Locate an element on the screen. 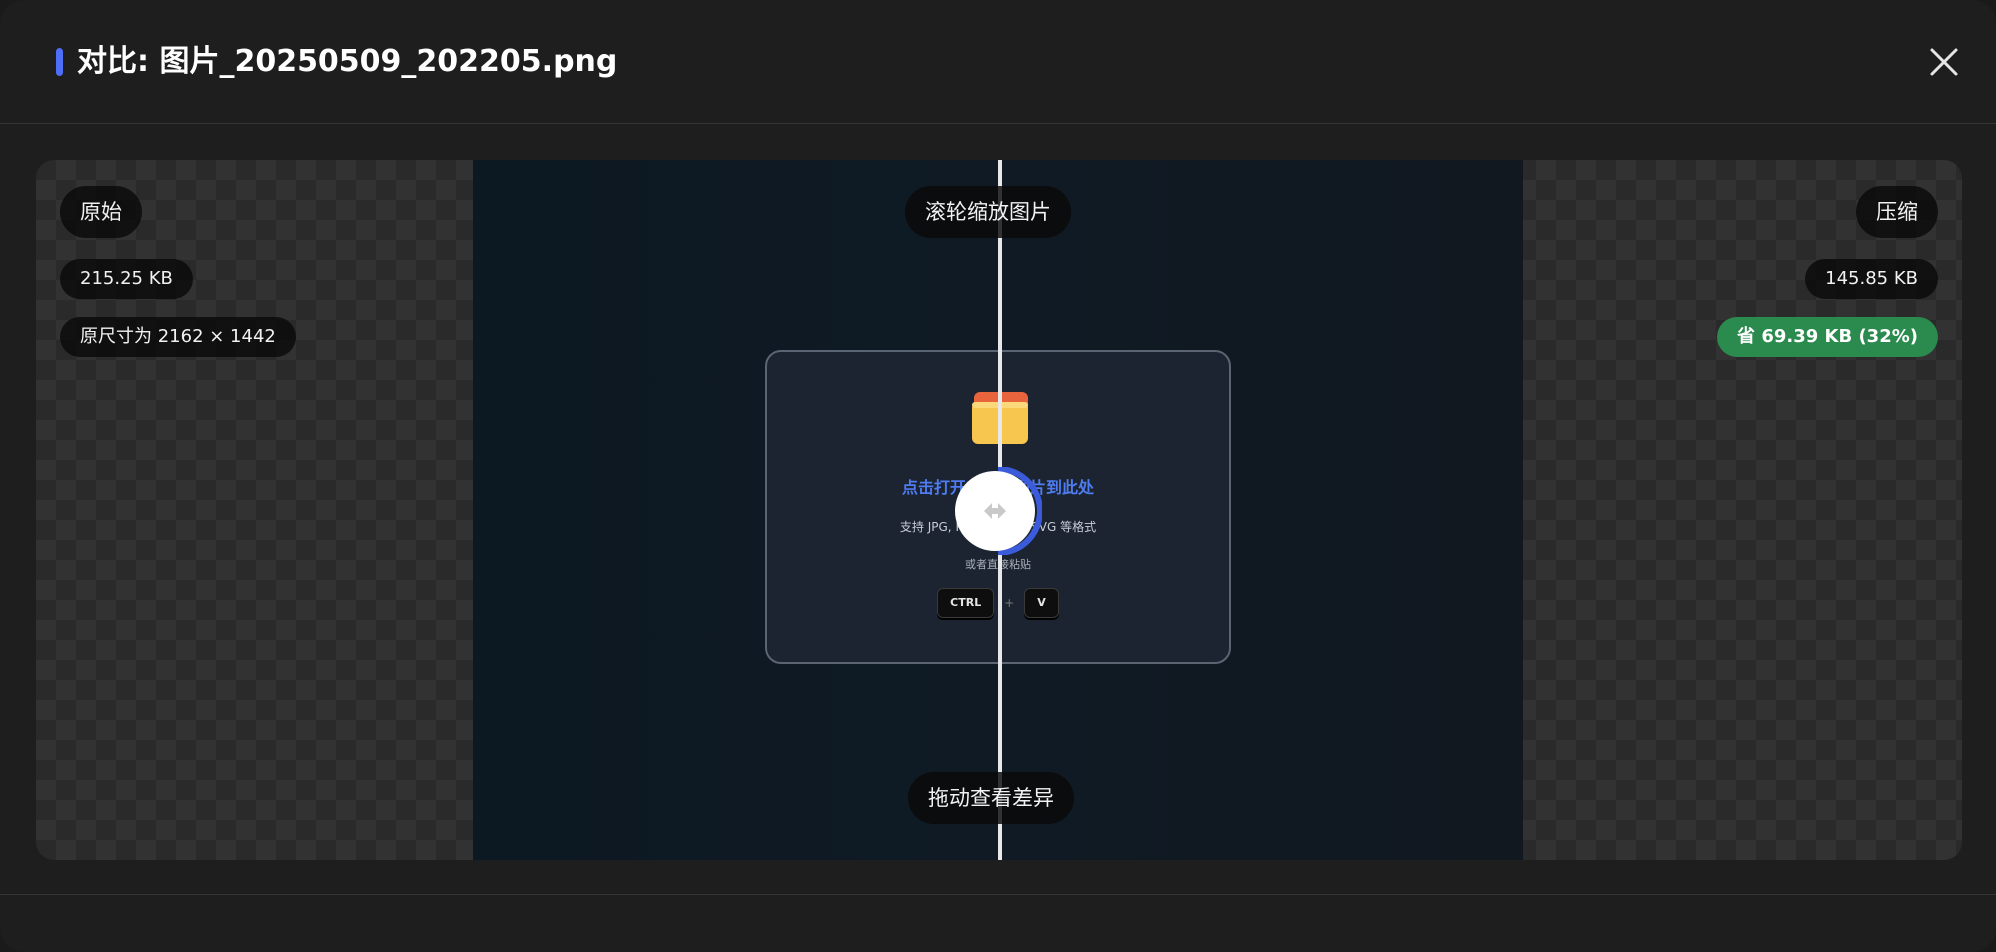  drag-hint: 拖动查看差异 is located at coordinates (991, 798).